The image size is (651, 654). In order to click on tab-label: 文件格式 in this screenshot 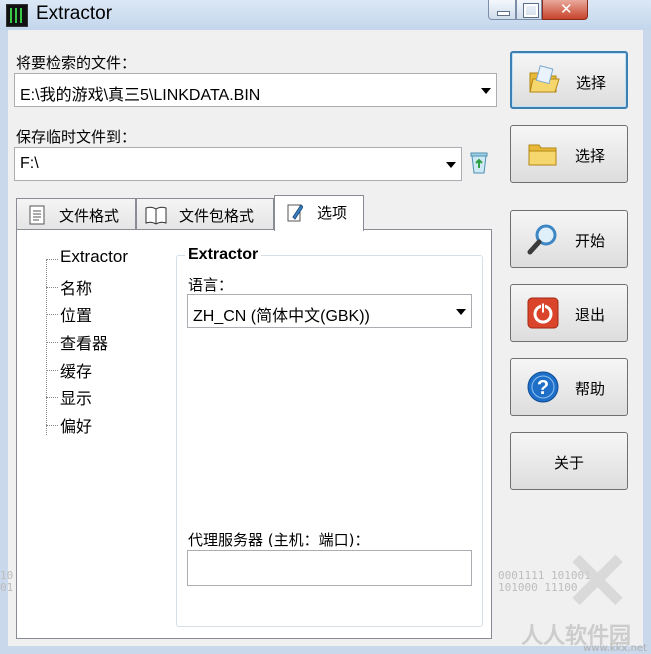, I will do `click(89, 216)`.